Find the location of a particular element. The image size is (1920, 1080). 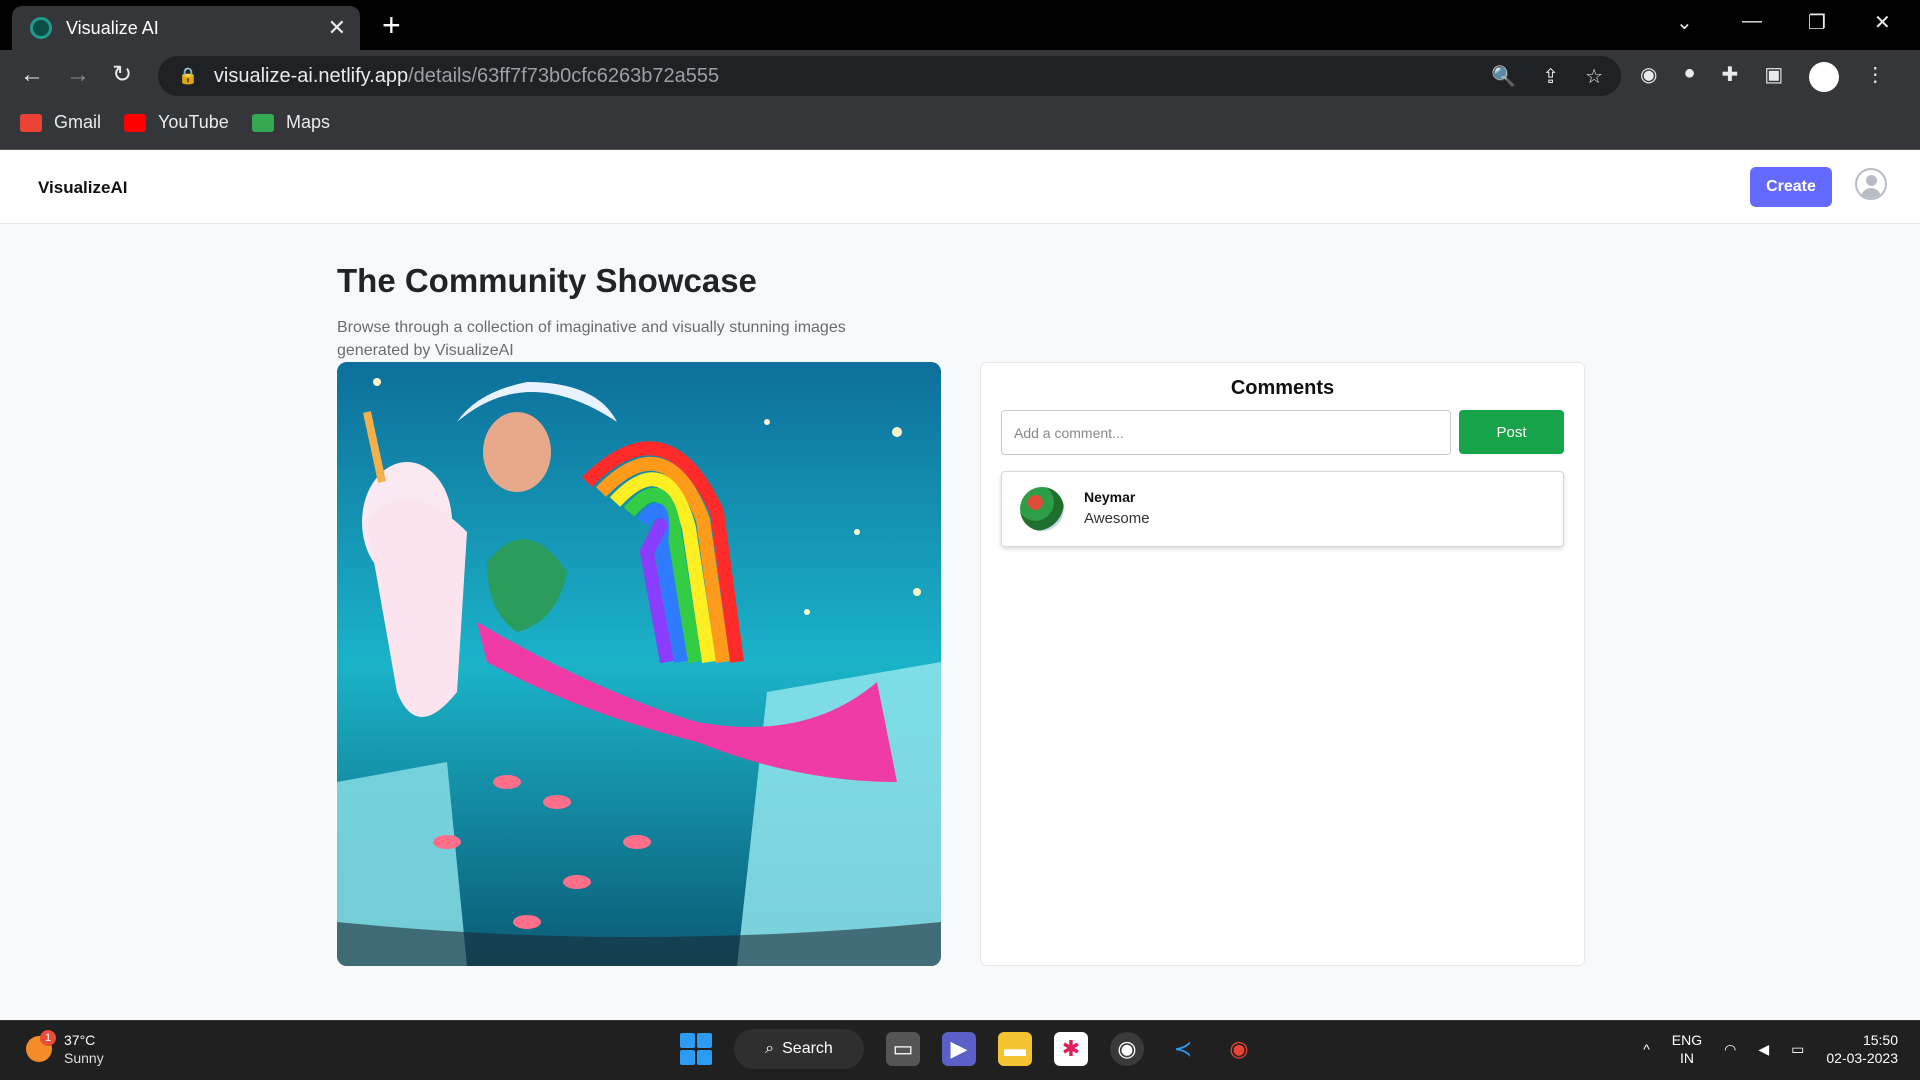

language-indicator: ENG IN is located at coordinates (1687, 1049).